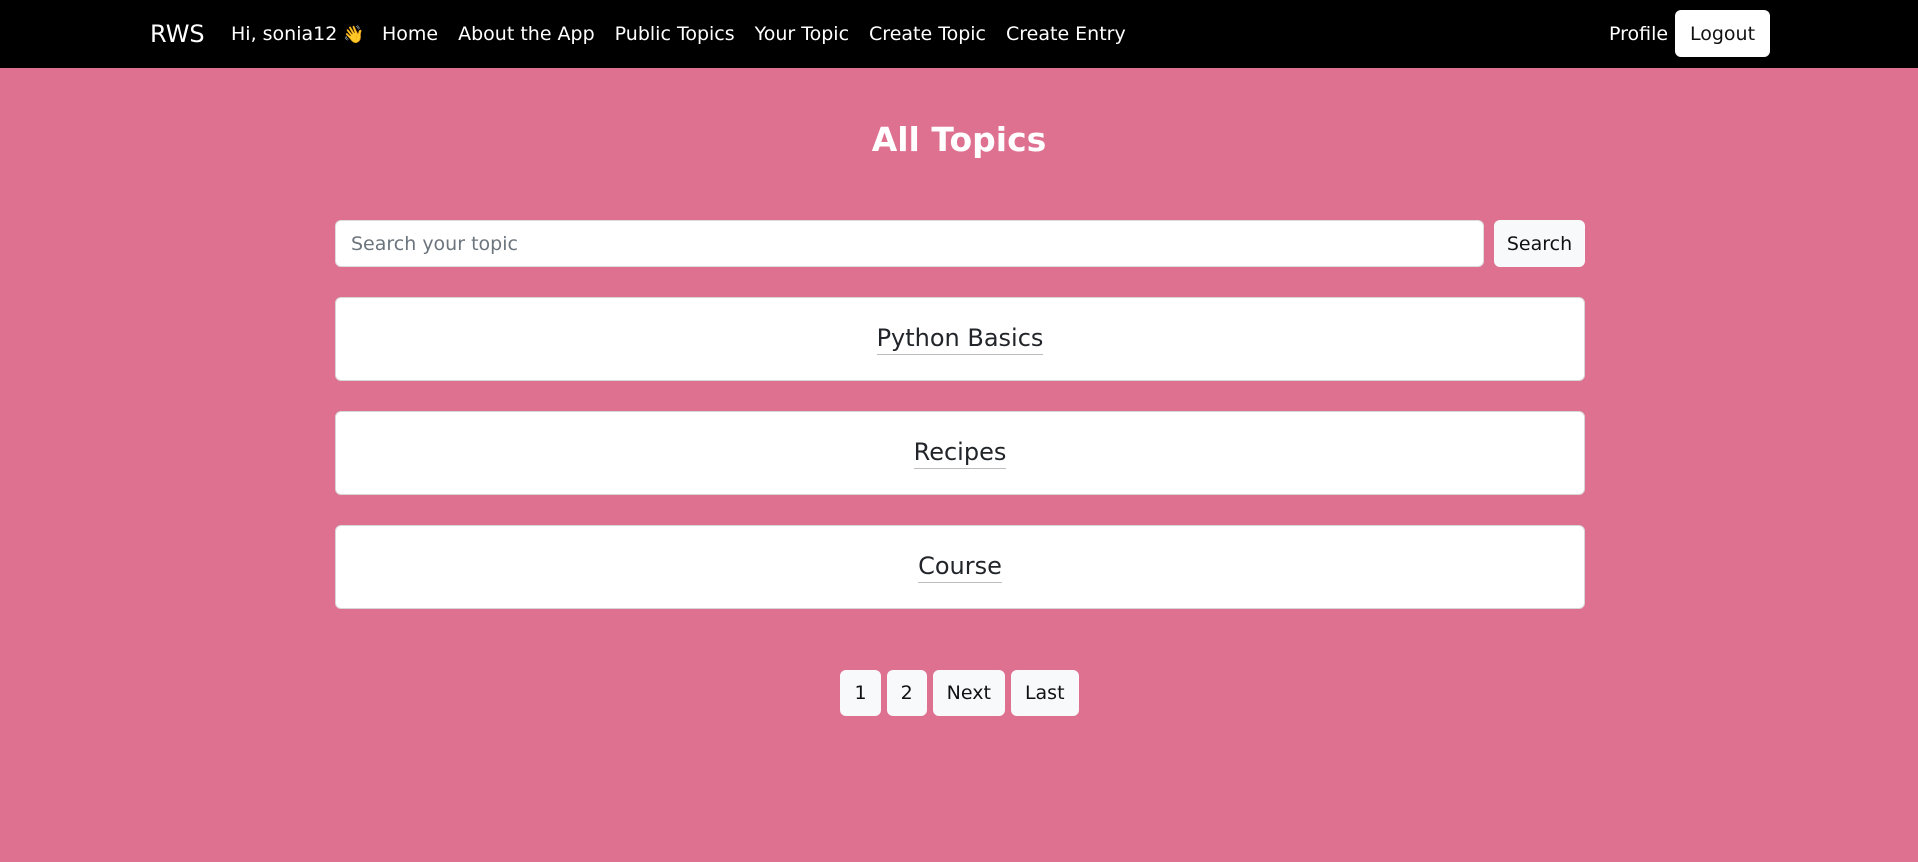 The width and height of the screenshot is (1918, 862). What do you see at coordinates (526, 34) in the screenshot?
I see `nav-link-about: About the App` at bounding box center [526, 34].